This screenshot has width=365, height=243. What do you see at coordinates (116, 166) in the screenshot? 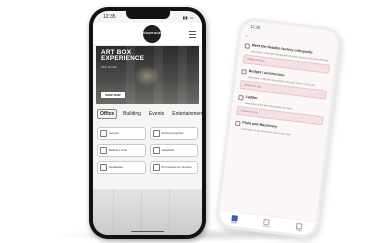
I see `tile-label: Newsletter` at bounding box center [116, 166].